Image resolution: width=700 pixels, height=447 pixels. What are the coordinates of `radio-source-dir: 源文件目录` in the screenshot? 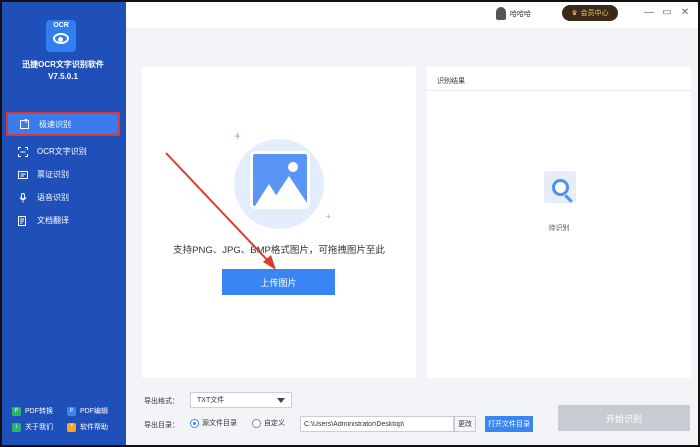 It's located at (213, 423).